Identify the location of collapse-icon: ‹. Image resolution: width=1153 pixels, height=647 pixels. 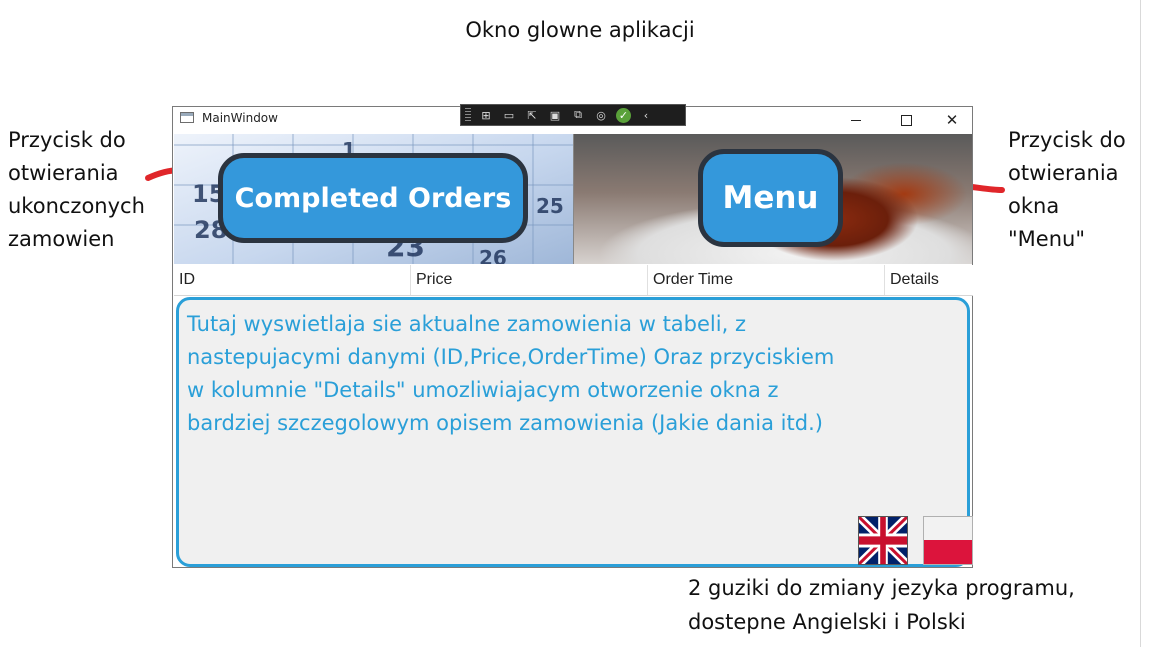
(646, 115).